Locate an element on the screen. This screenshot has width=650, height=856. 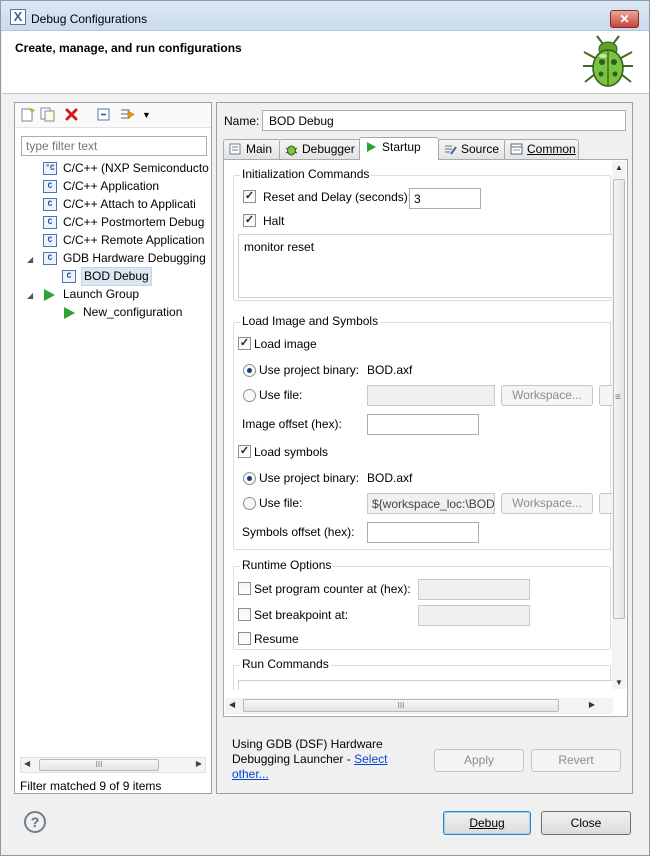
halt-label: Halt is located at coordinates (274, 221).